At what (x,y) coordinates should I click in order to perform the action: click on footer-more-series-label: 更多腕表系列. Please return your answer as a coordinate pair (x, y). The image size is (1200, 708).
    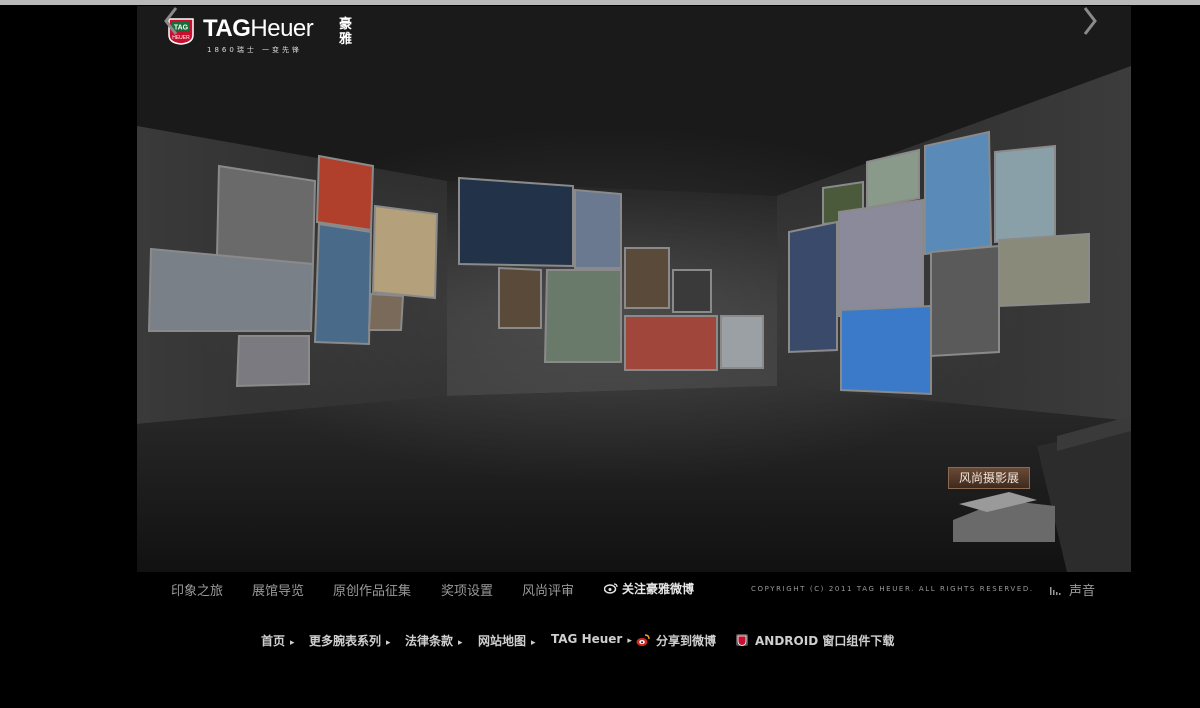
    Looking at the image, I should click on (345, 641).